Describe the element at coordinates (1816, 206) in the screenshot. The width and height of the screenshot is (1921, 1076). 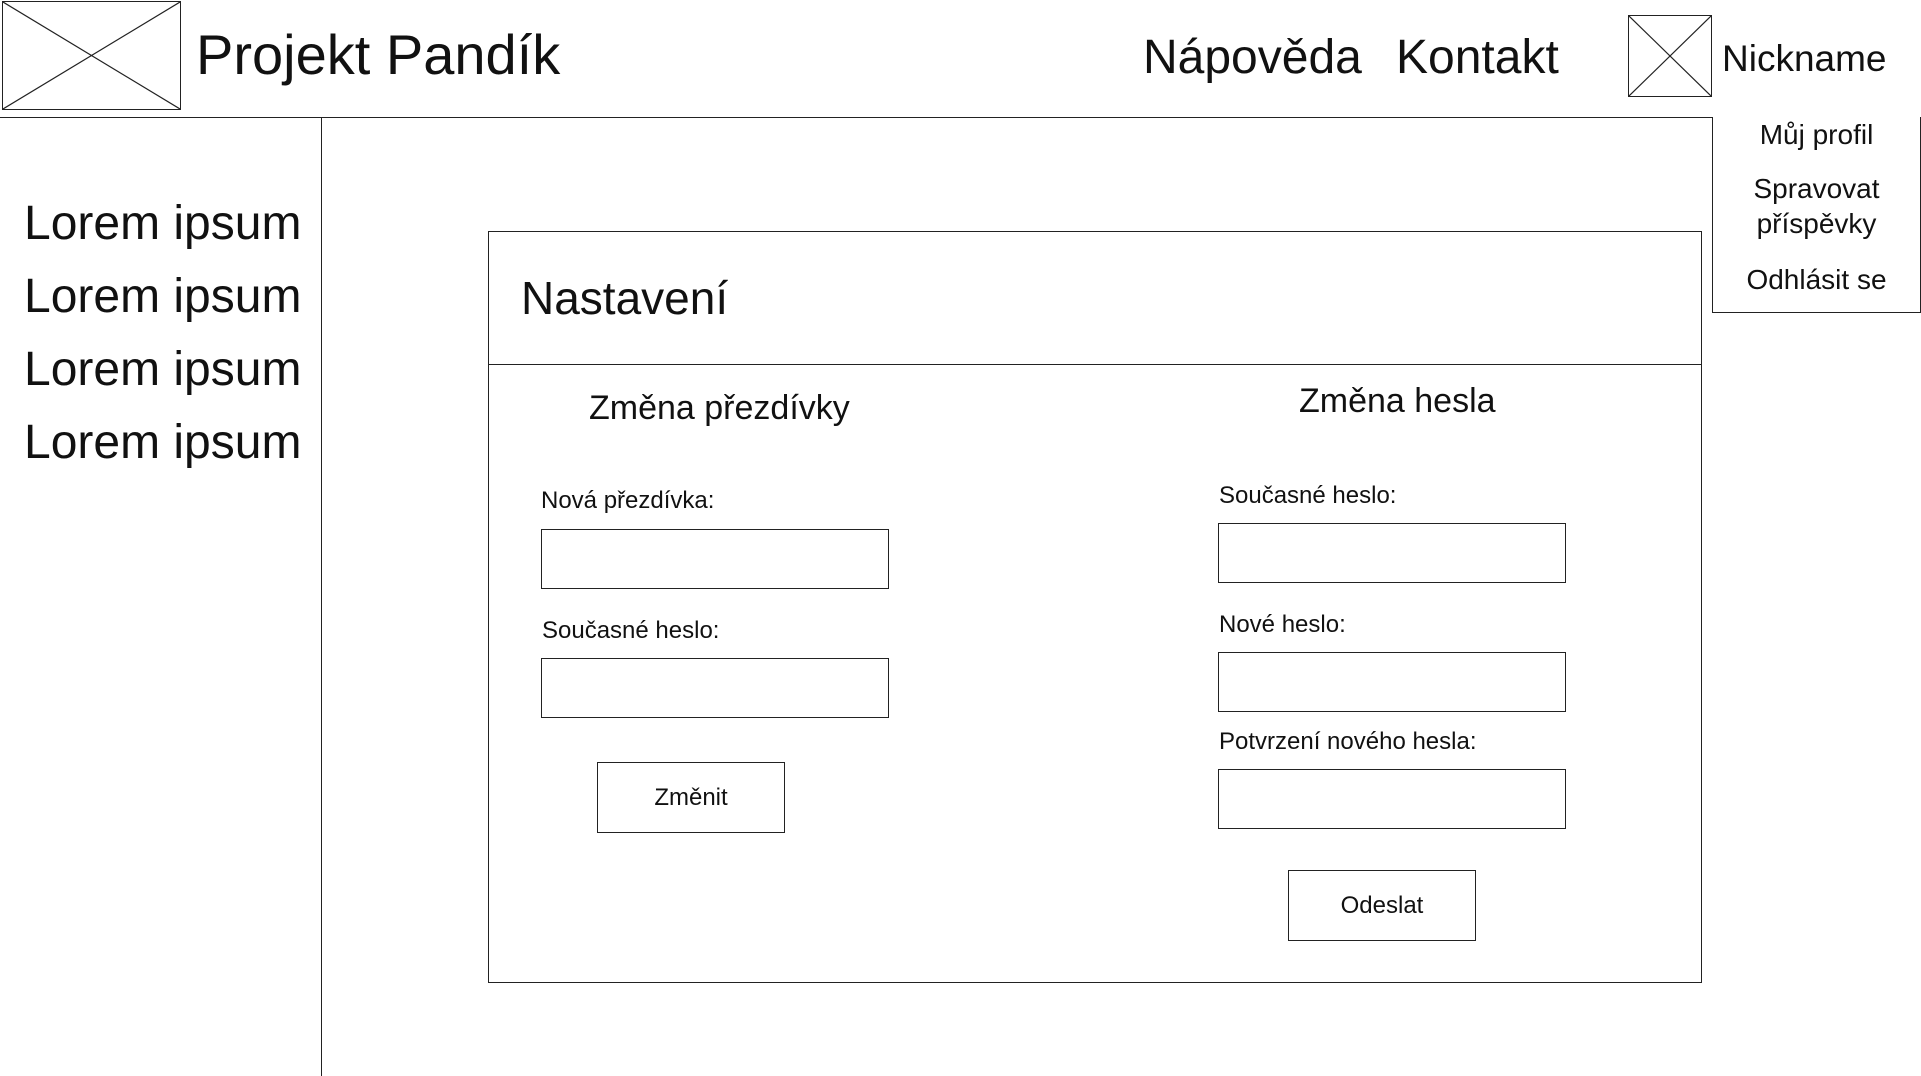
I see `menu-item-manage-posts: Spravovat příspěvky` at that location.